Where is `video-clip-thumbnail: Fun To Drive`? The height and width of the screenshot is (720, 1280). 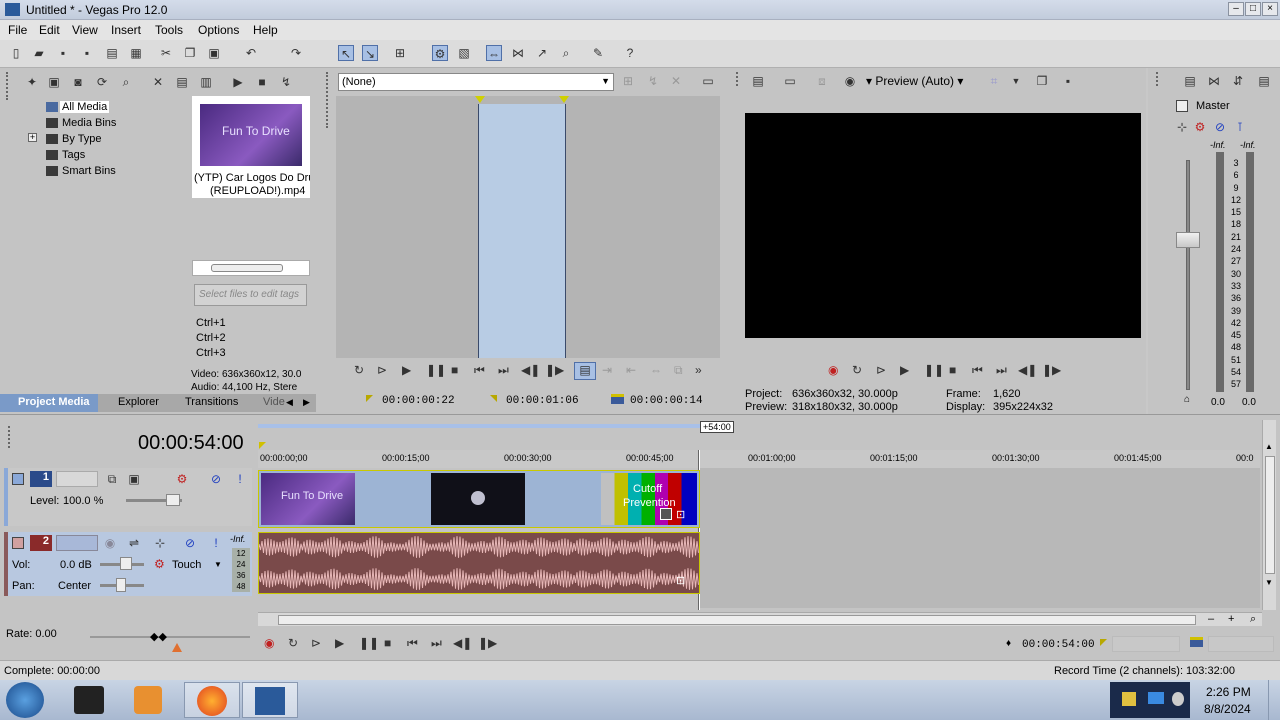 video-clip-thumbnail: Fun To Drive is located at coordinates (308, 499).